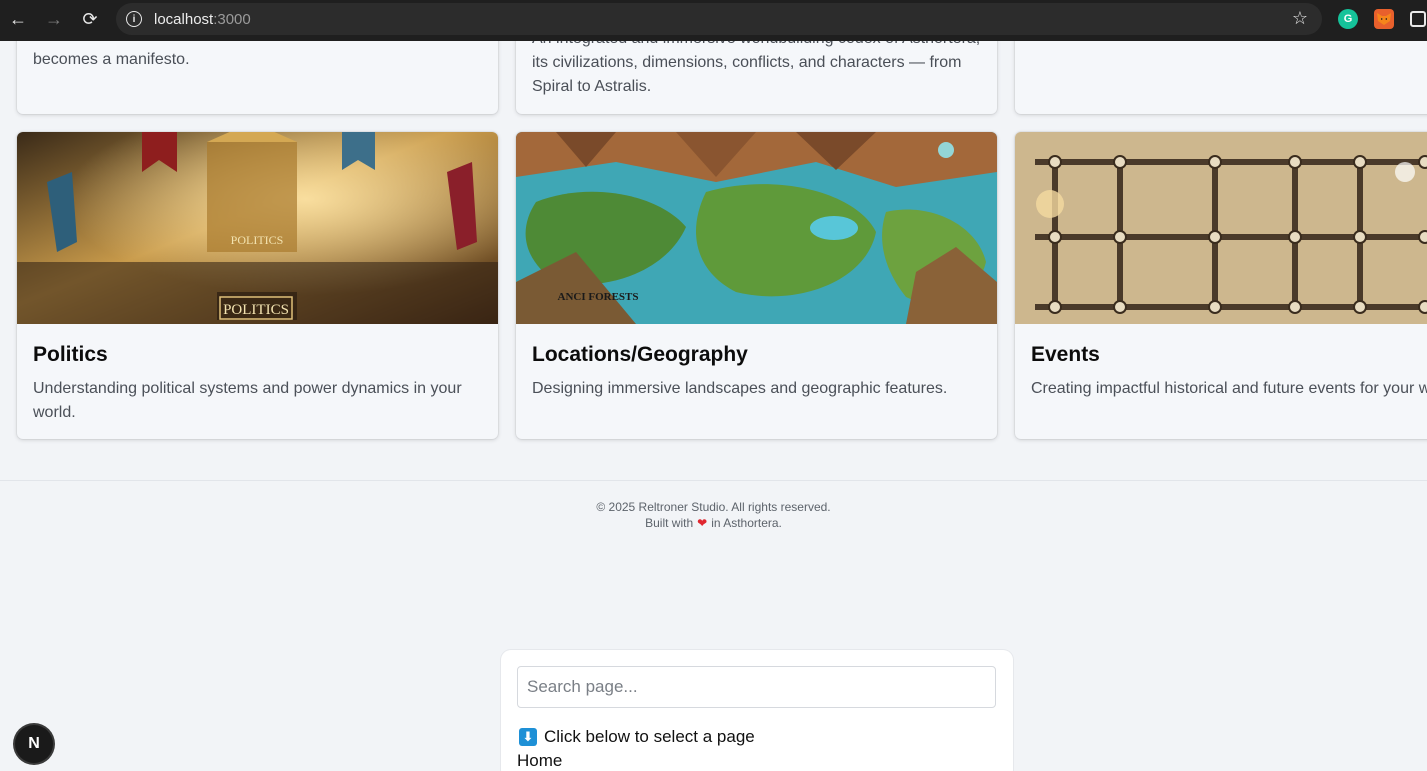 Image resolution: width=1427 pixels, height=771 pixels. What do you see at coordinates (257, 240) in the screenshot?
I see `politics-image-label-1: POLITICS` at bounding box center [257, 240].